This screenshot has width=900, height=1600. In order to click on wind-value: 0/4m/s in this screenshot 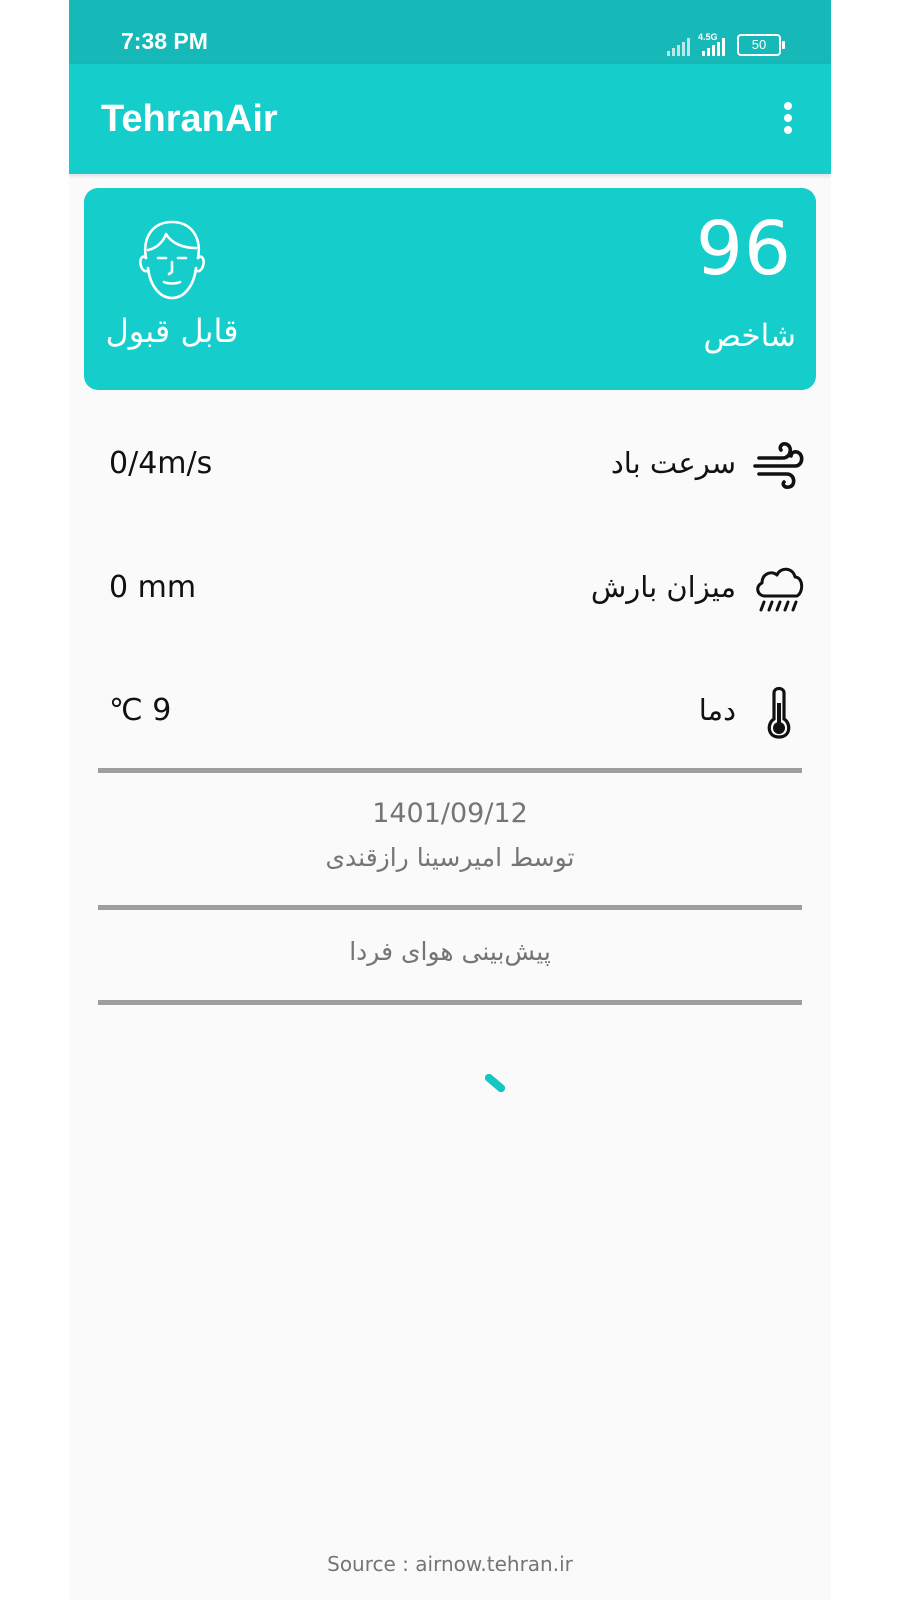, I will do `click(161, 463)`.